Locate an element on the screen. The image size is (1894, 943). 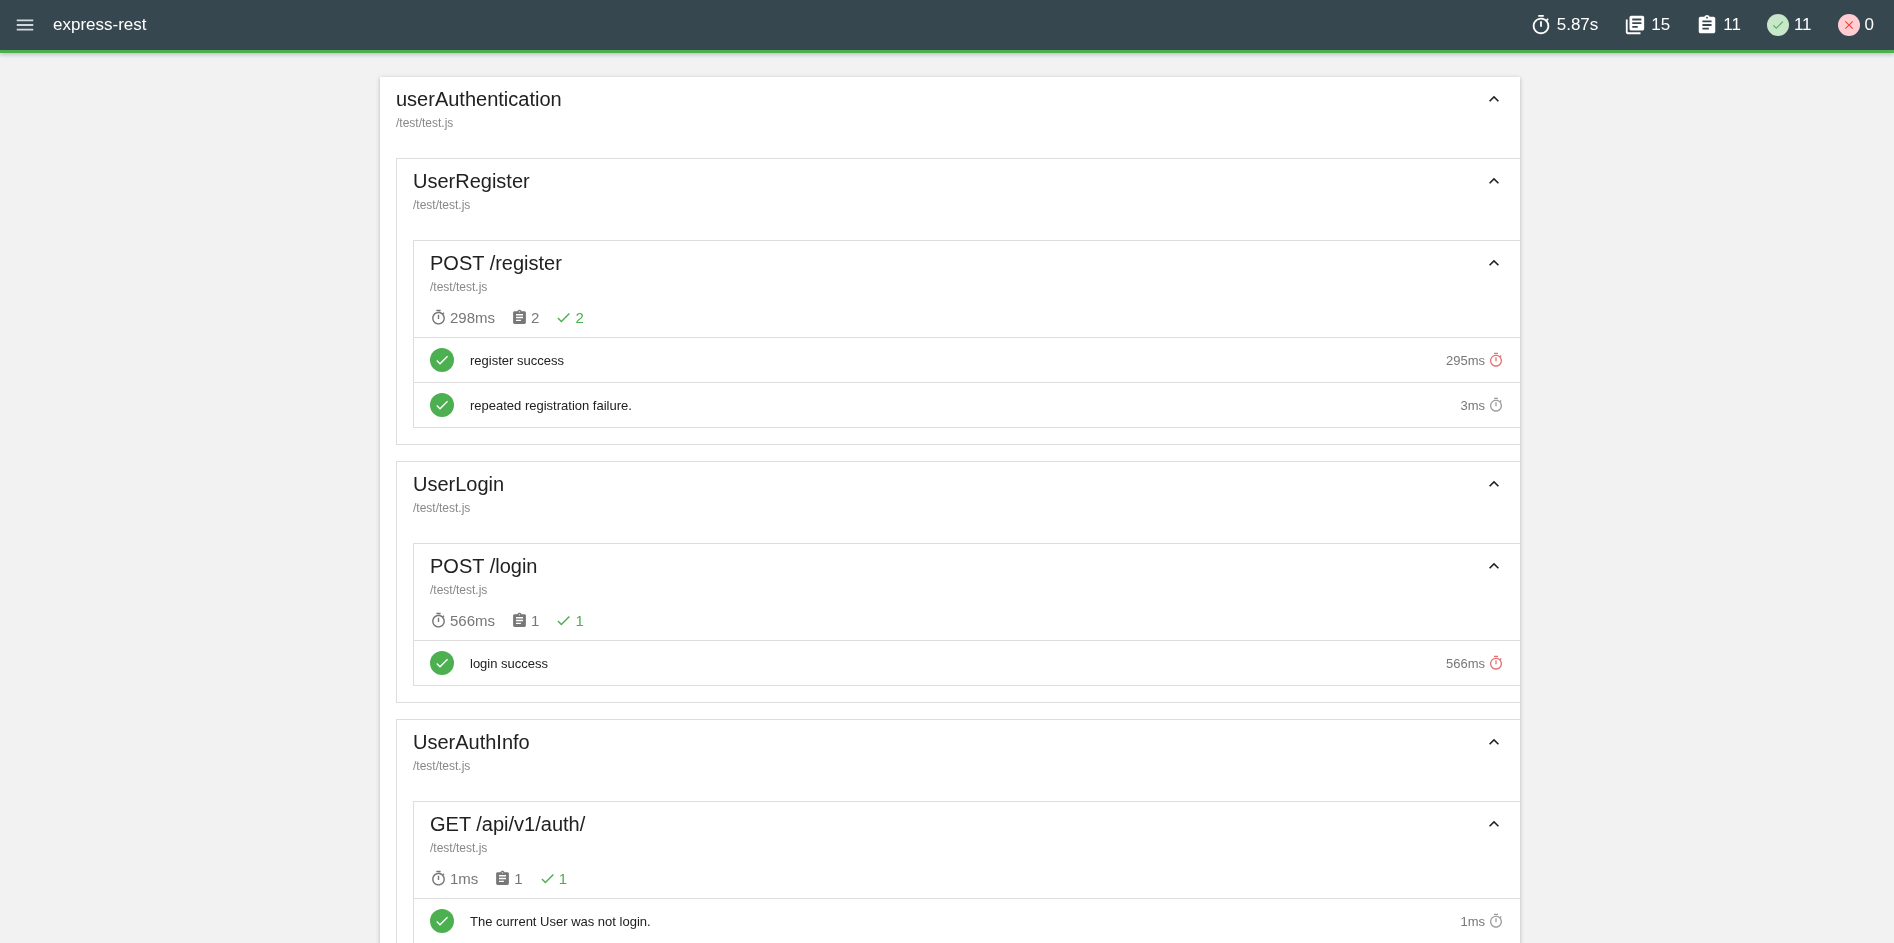
test-title: register success is located at coordinates (517, 360).